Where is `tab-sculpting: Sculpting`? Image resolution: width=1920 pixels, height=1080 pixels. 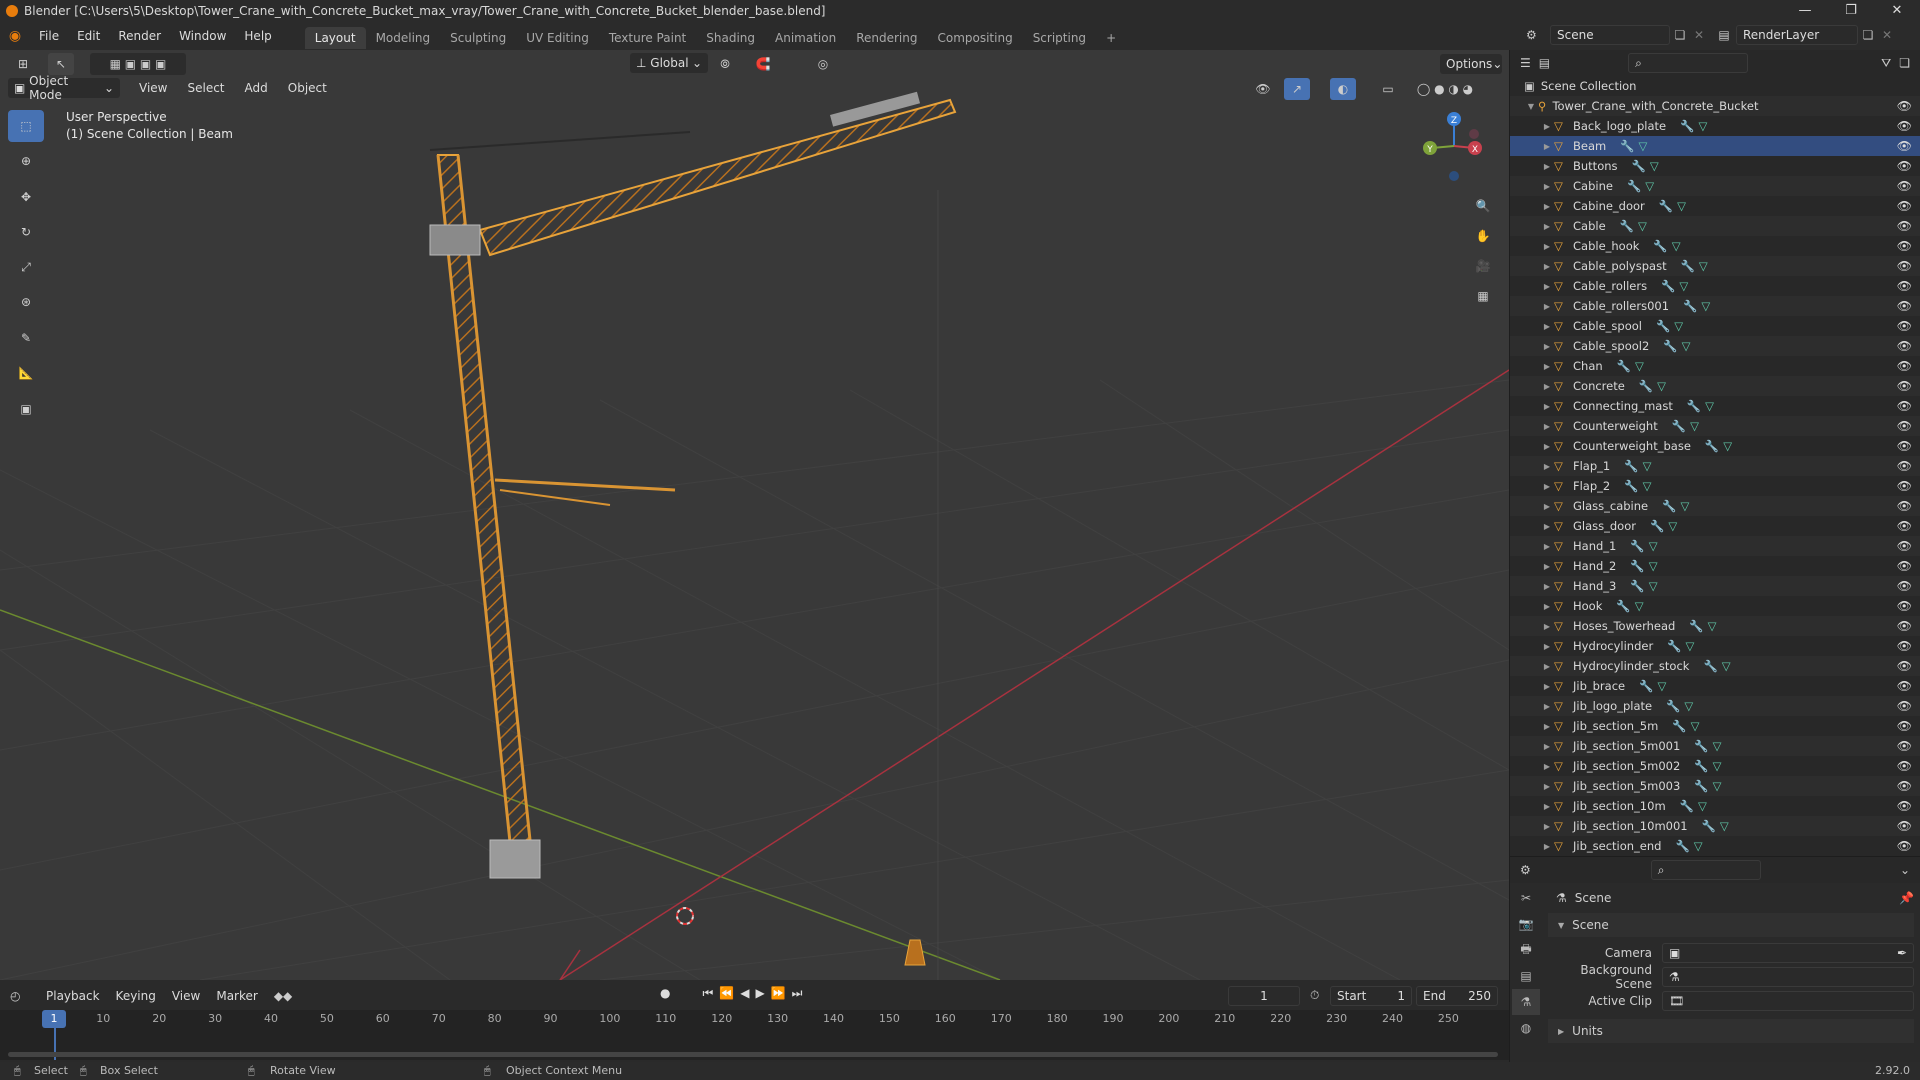
tab-sculpting: Sculpting is located at coordinates (478, 38).